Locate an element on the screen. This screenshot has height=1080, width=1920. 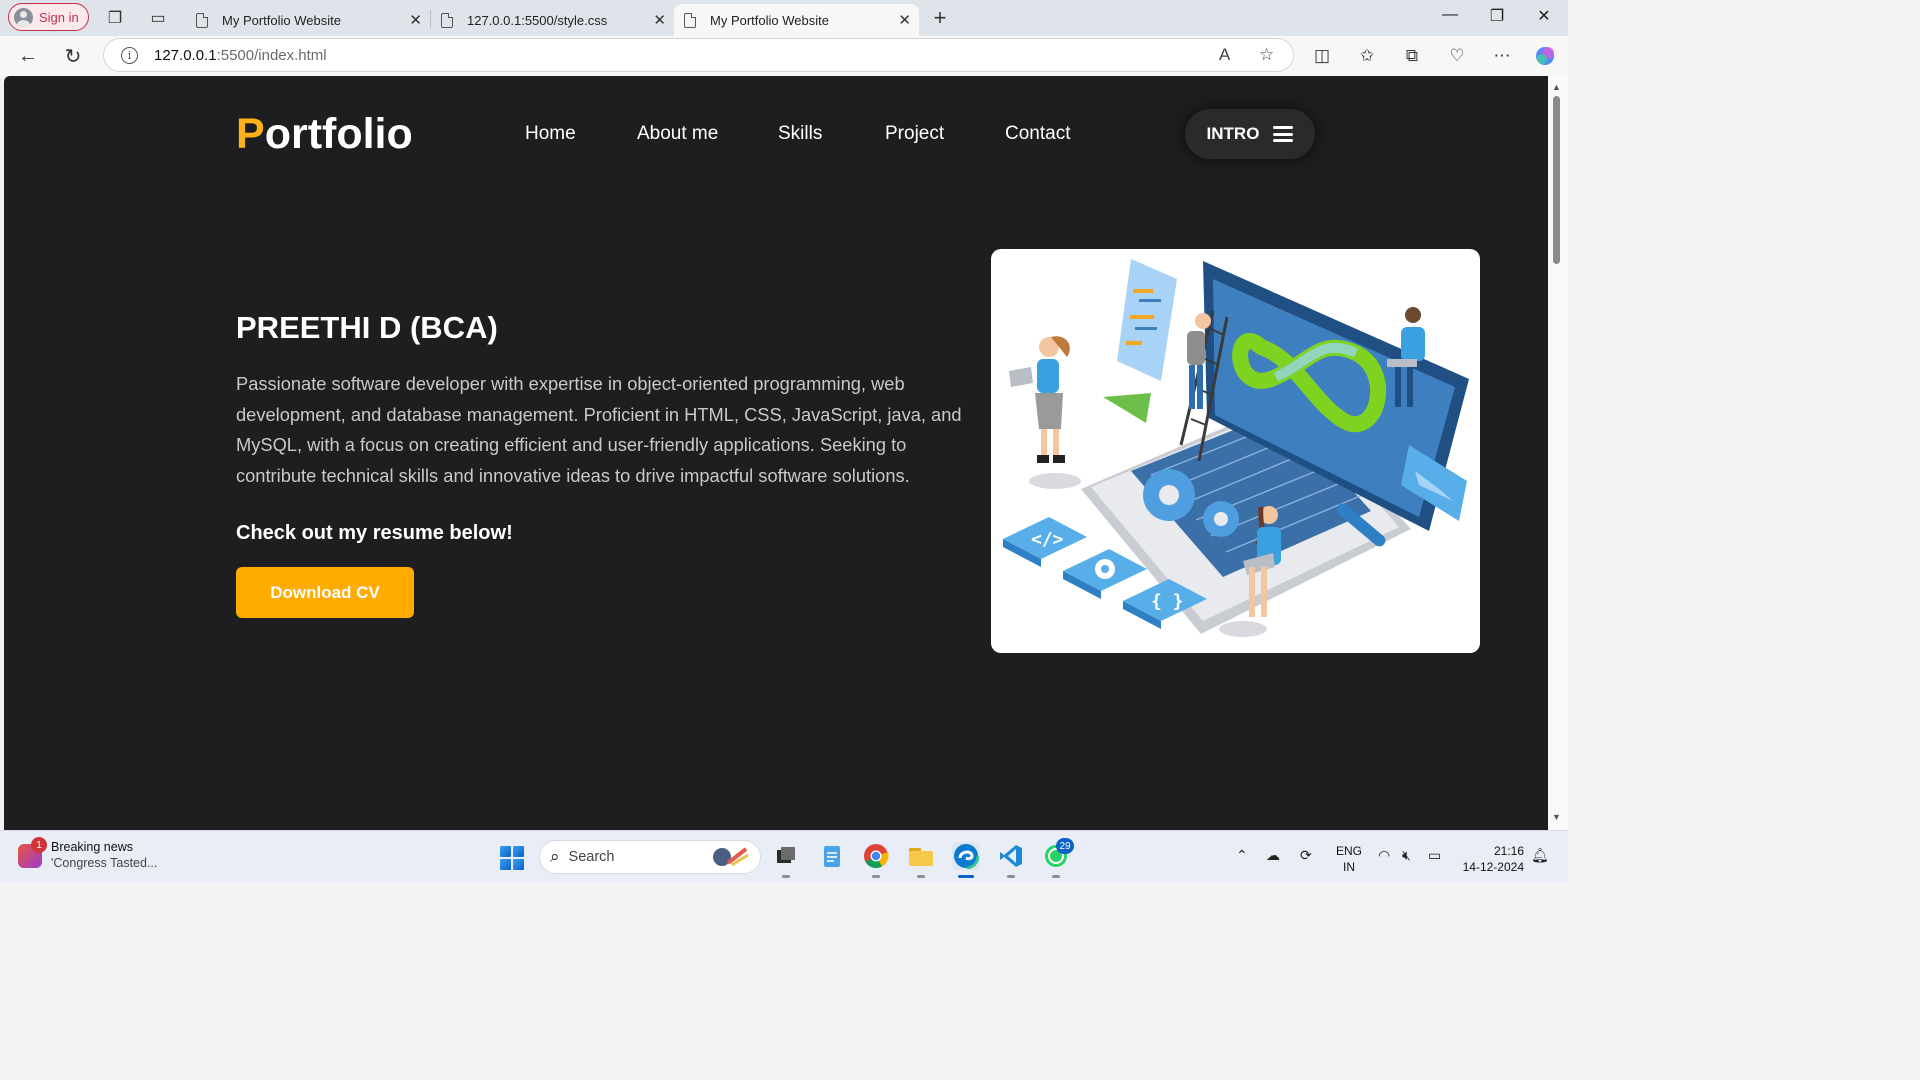
edge-icon is located at coordinates (966, 860).